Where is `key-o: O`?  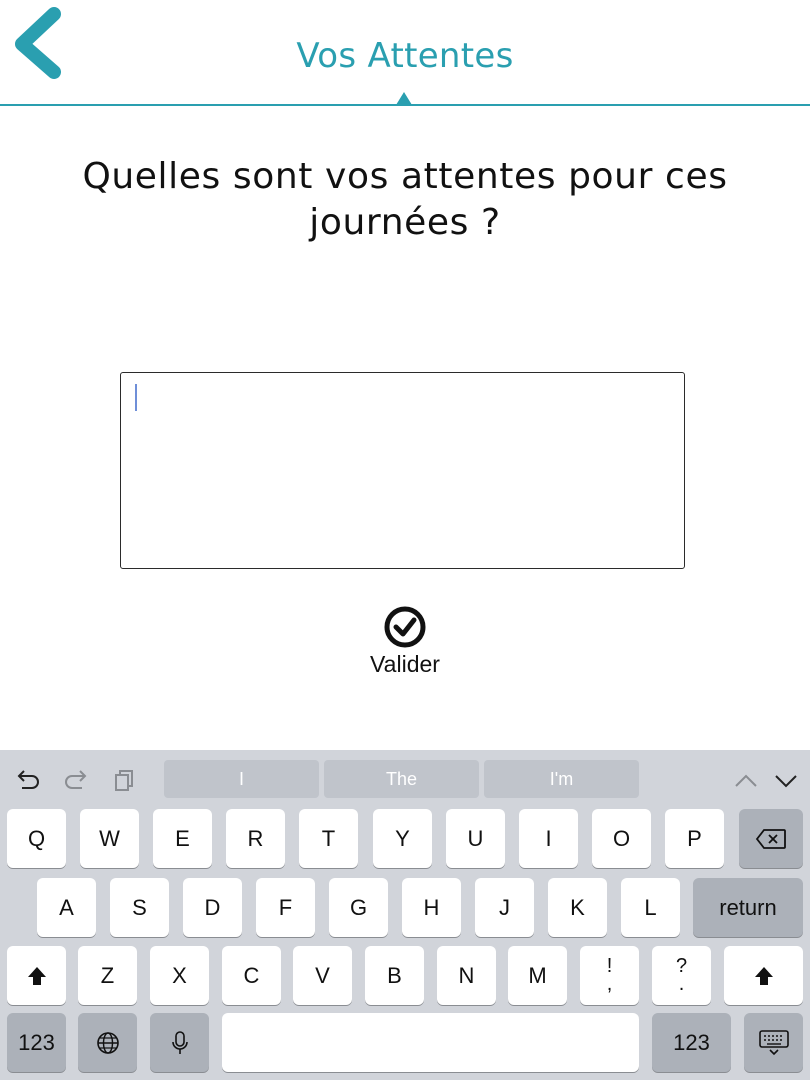 key-o: O is located at coordinates (621, 838).